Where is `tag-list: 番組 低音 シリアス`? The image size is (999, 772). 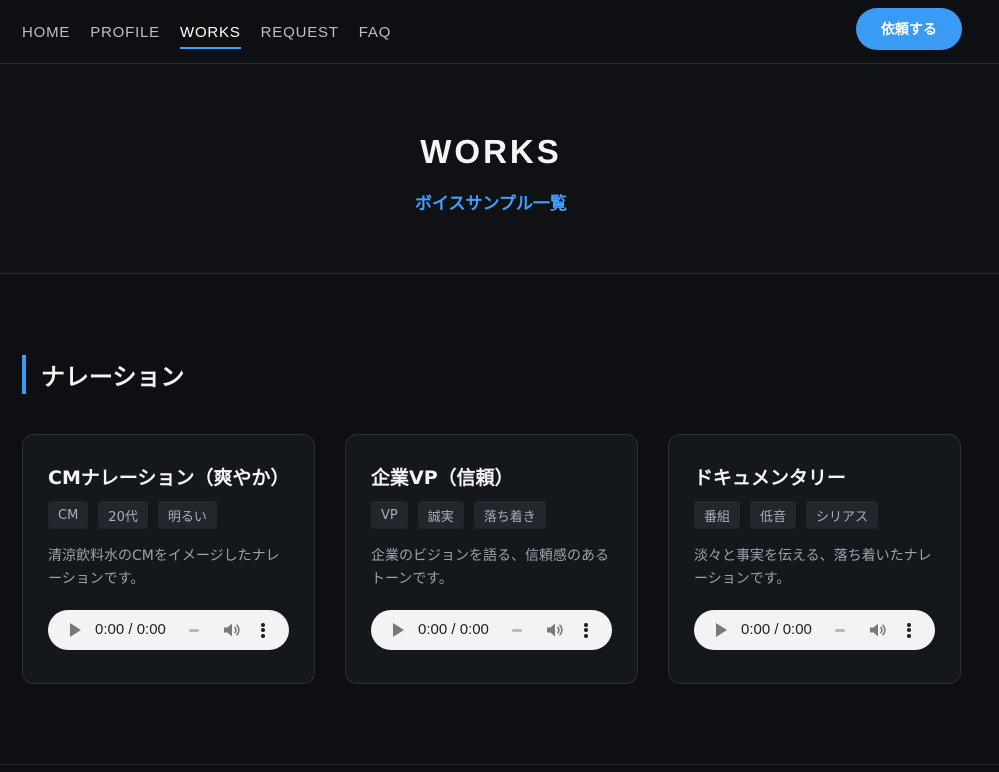
tag-list: 番組 低音 シリアス is located at coordinates (786, 515).